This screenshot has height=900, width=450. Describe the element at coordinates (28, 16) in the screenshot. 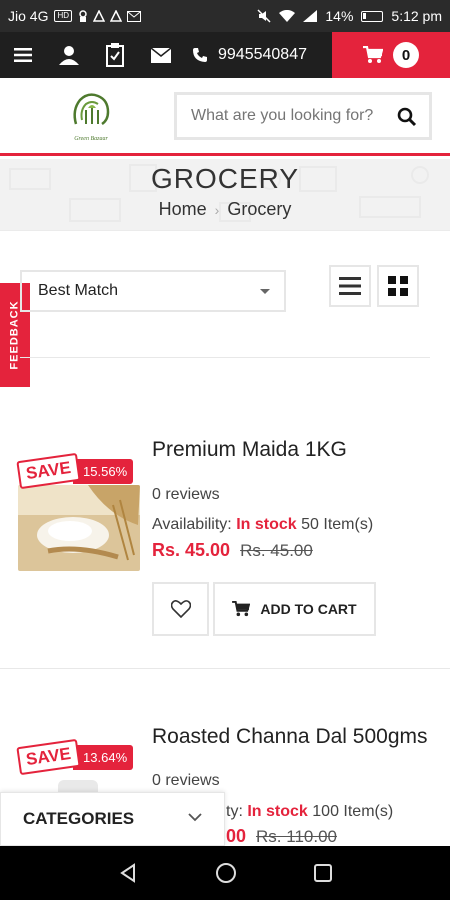

I see `carrier-label: Jio 4G` at that location.